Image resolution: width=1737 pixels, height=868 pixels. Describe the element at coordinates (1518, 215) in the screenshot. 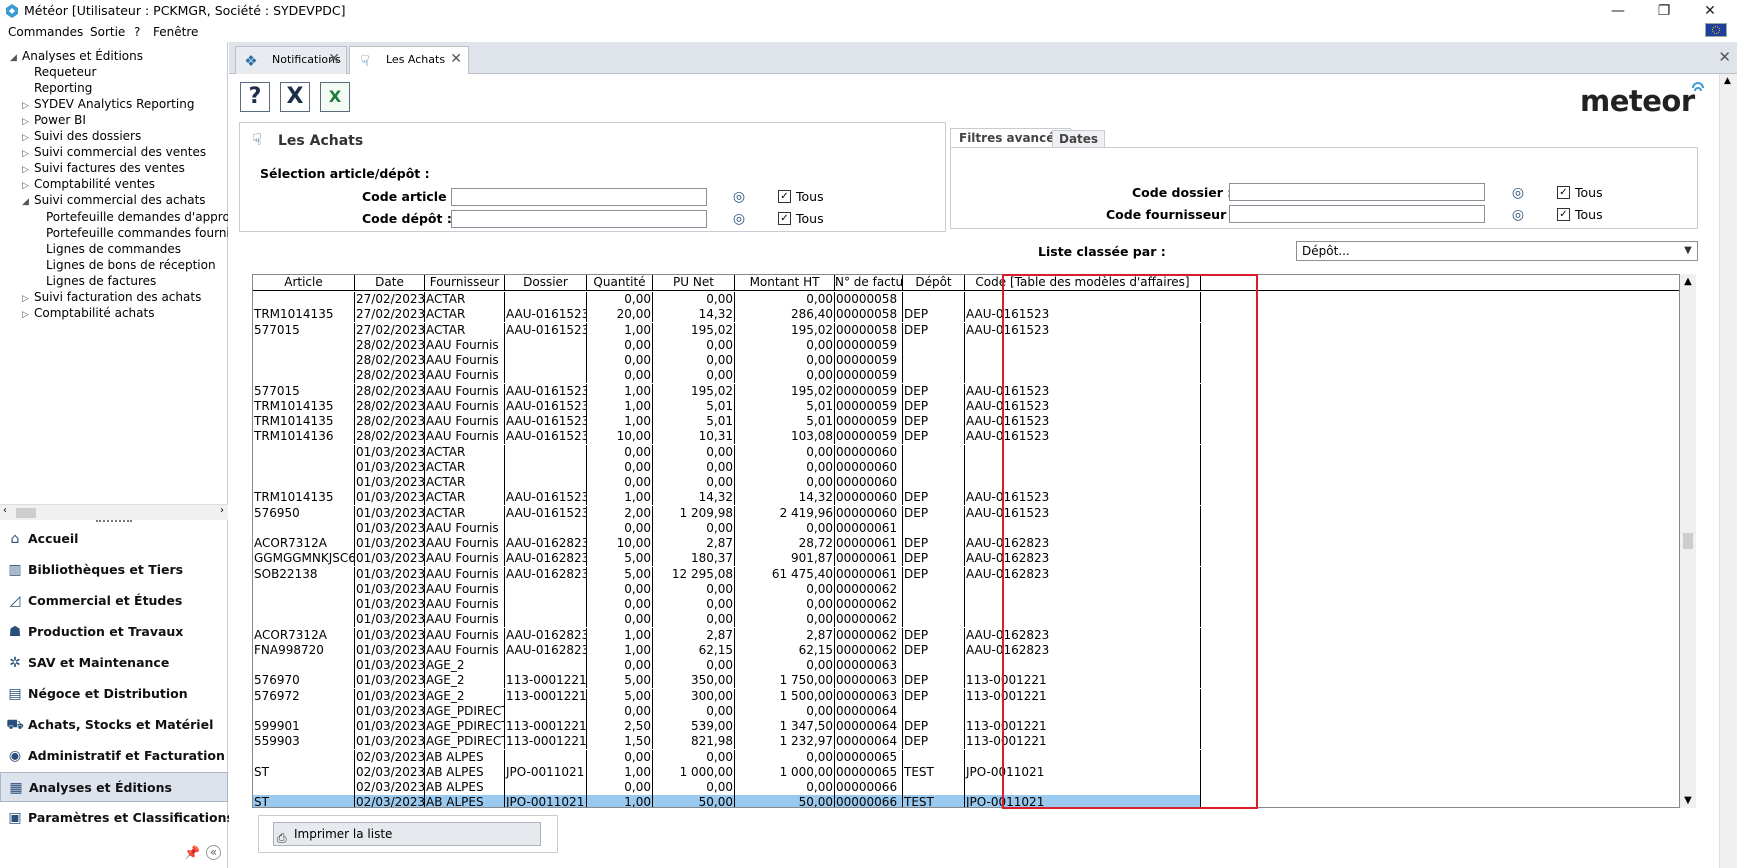

I see `search-fournisseur-icon: ◎` at that location.